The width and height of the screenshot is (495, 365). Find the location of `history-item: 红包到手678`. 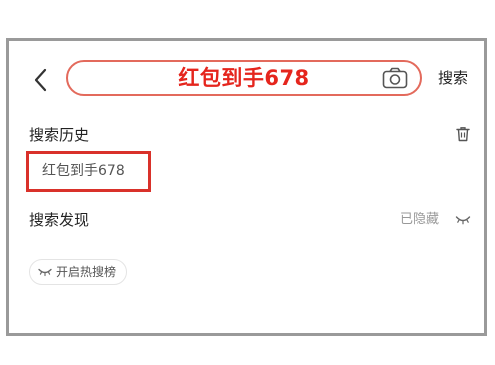

history-item: 红包到手678 is located at coordinates (88, 171).